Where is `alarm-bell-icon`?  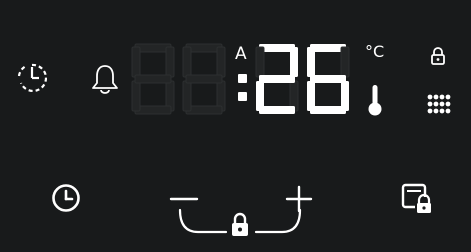
alarm-bell-icon is located at coordinates (105, 79).